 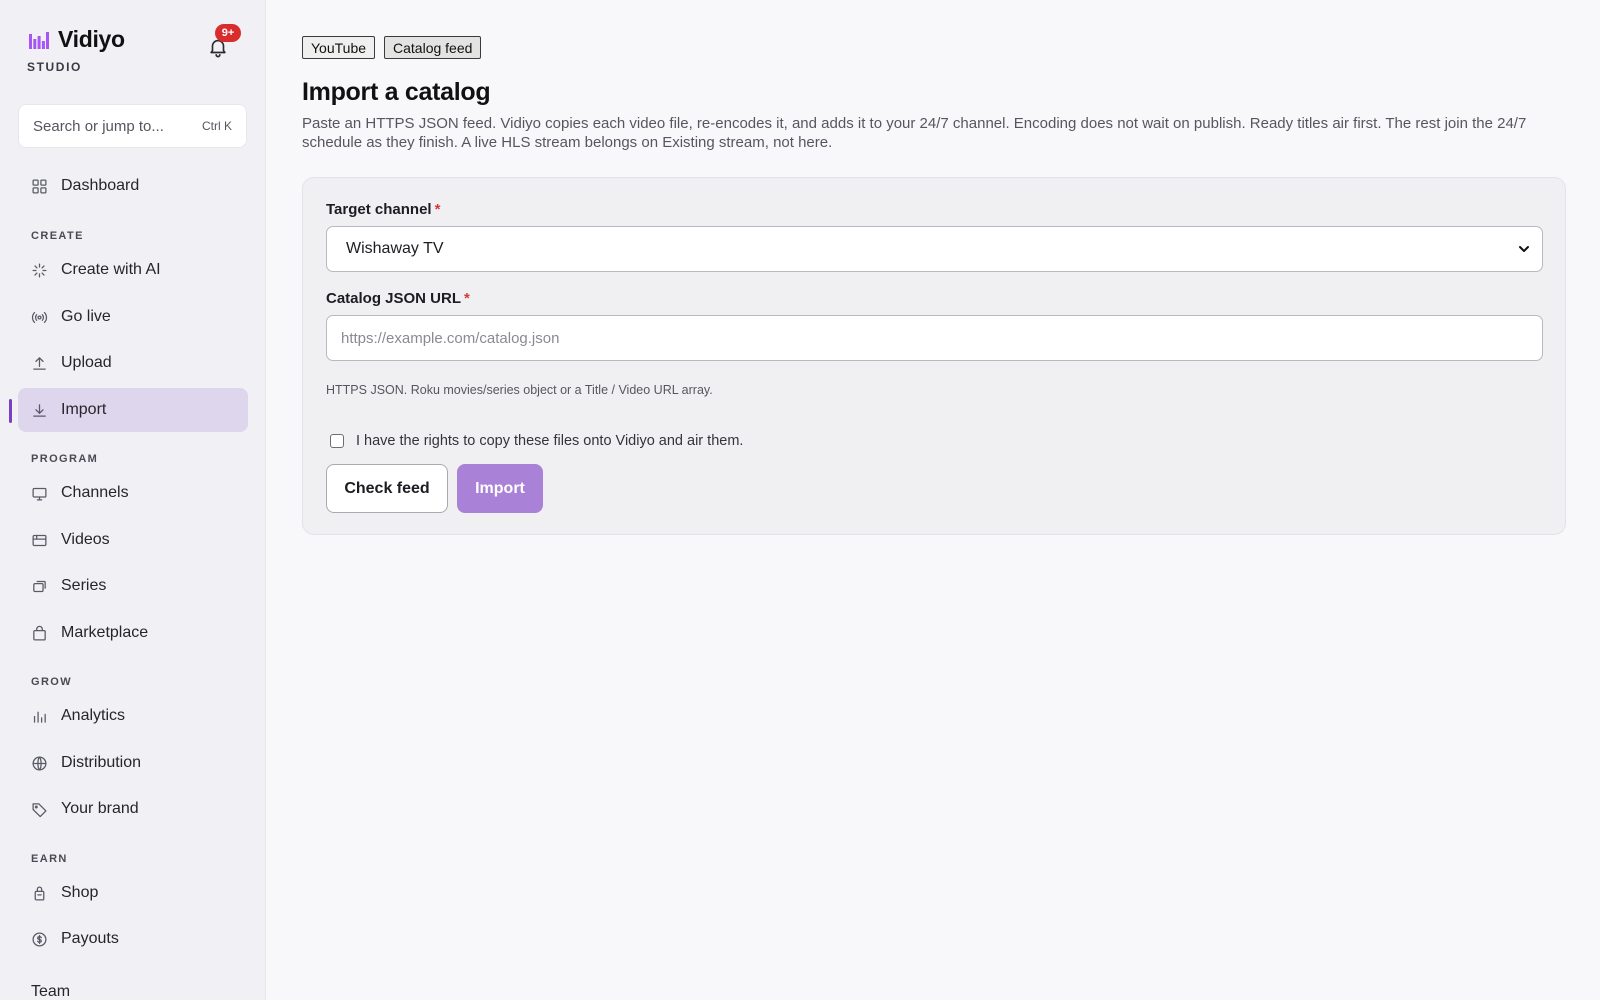 I want to click on target-channel-label: Target channel *, so click(x=383, y=209).